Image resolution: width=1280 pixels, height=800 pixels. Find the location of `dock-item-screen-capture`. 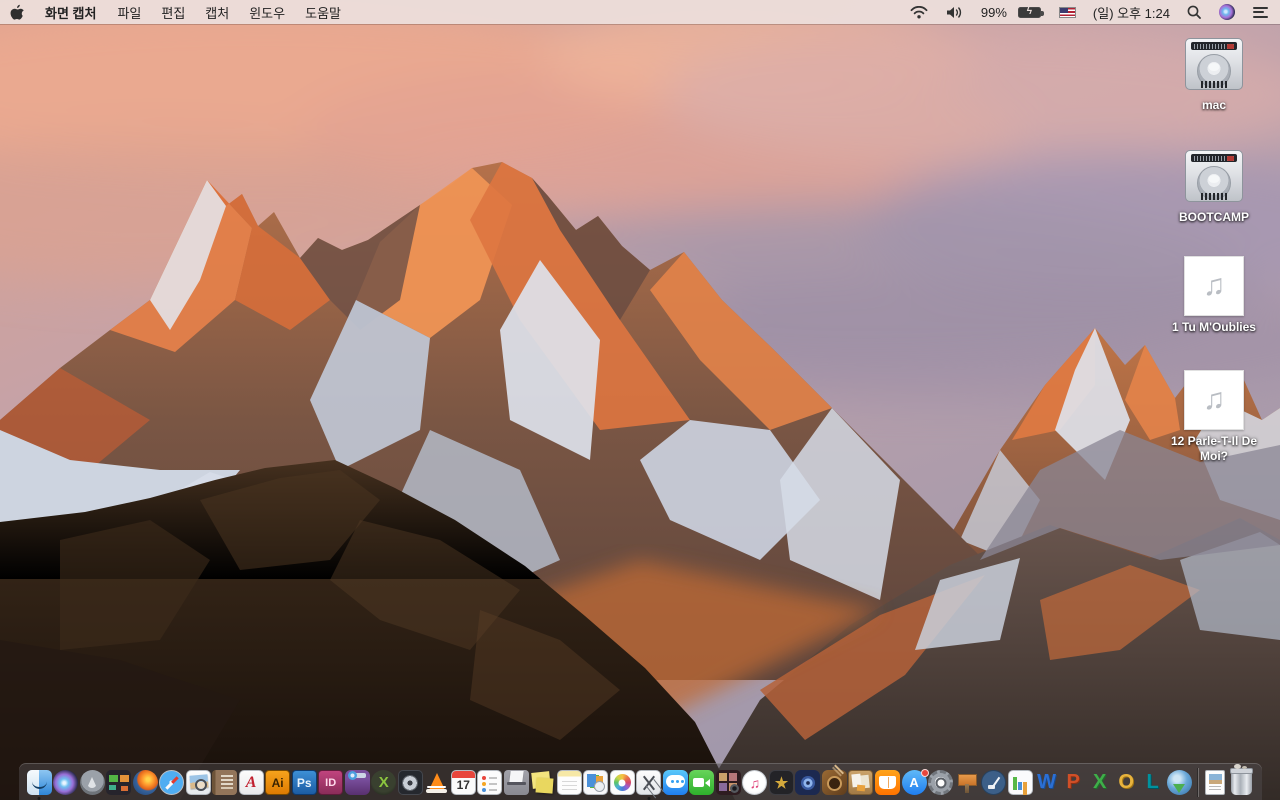

dock-item-screen-capture is located at coordinates (649, 782).